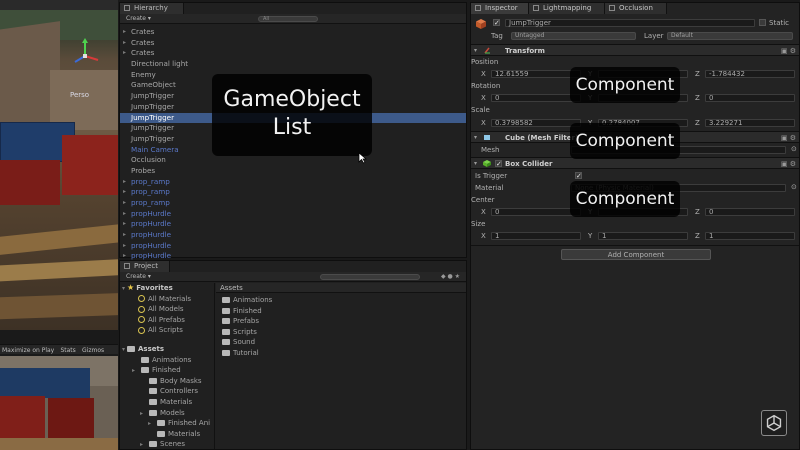 This screenshot has height=450, width=800. Describe the element at coordinates (245, 331) in the screenshot. I see `asset-label: Scripts` at that location.